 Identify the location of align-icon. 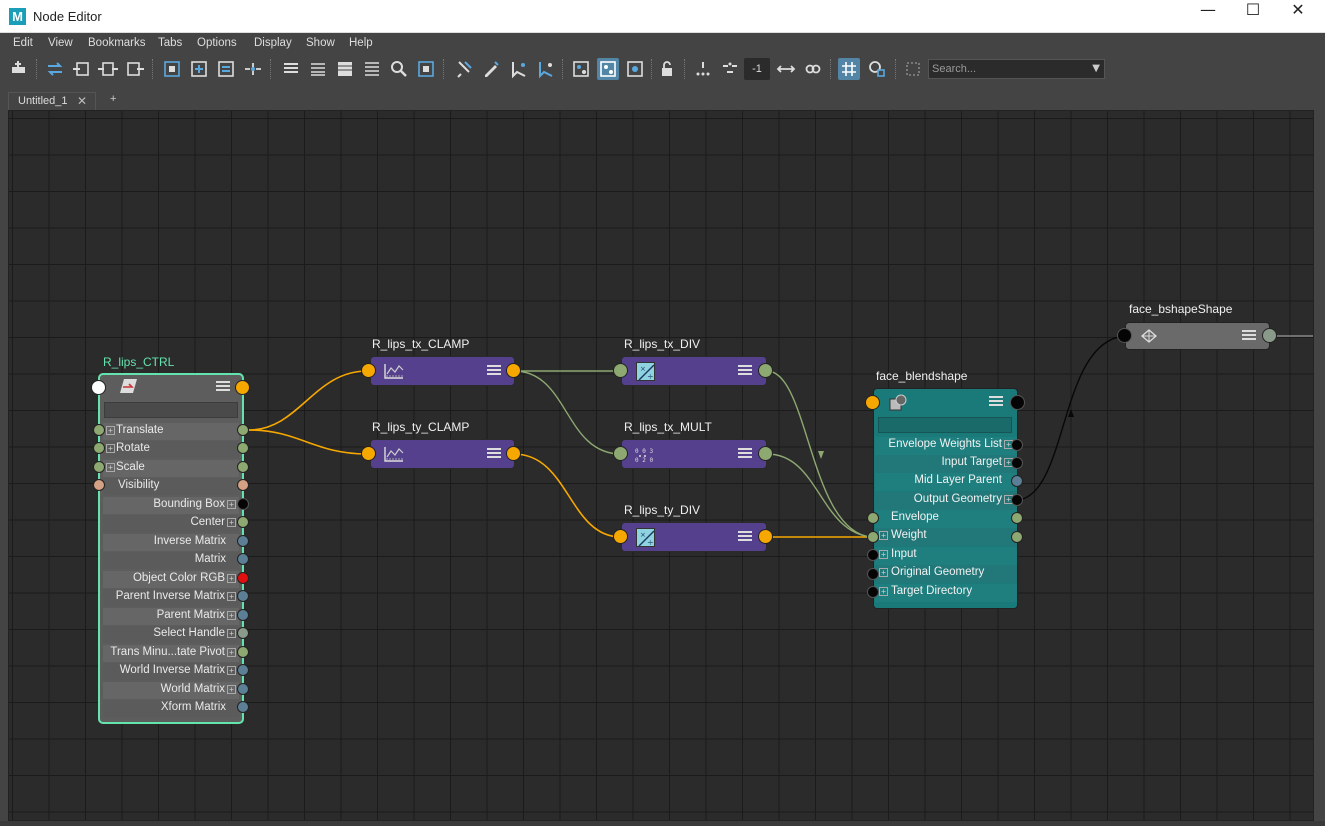
(253, 69).